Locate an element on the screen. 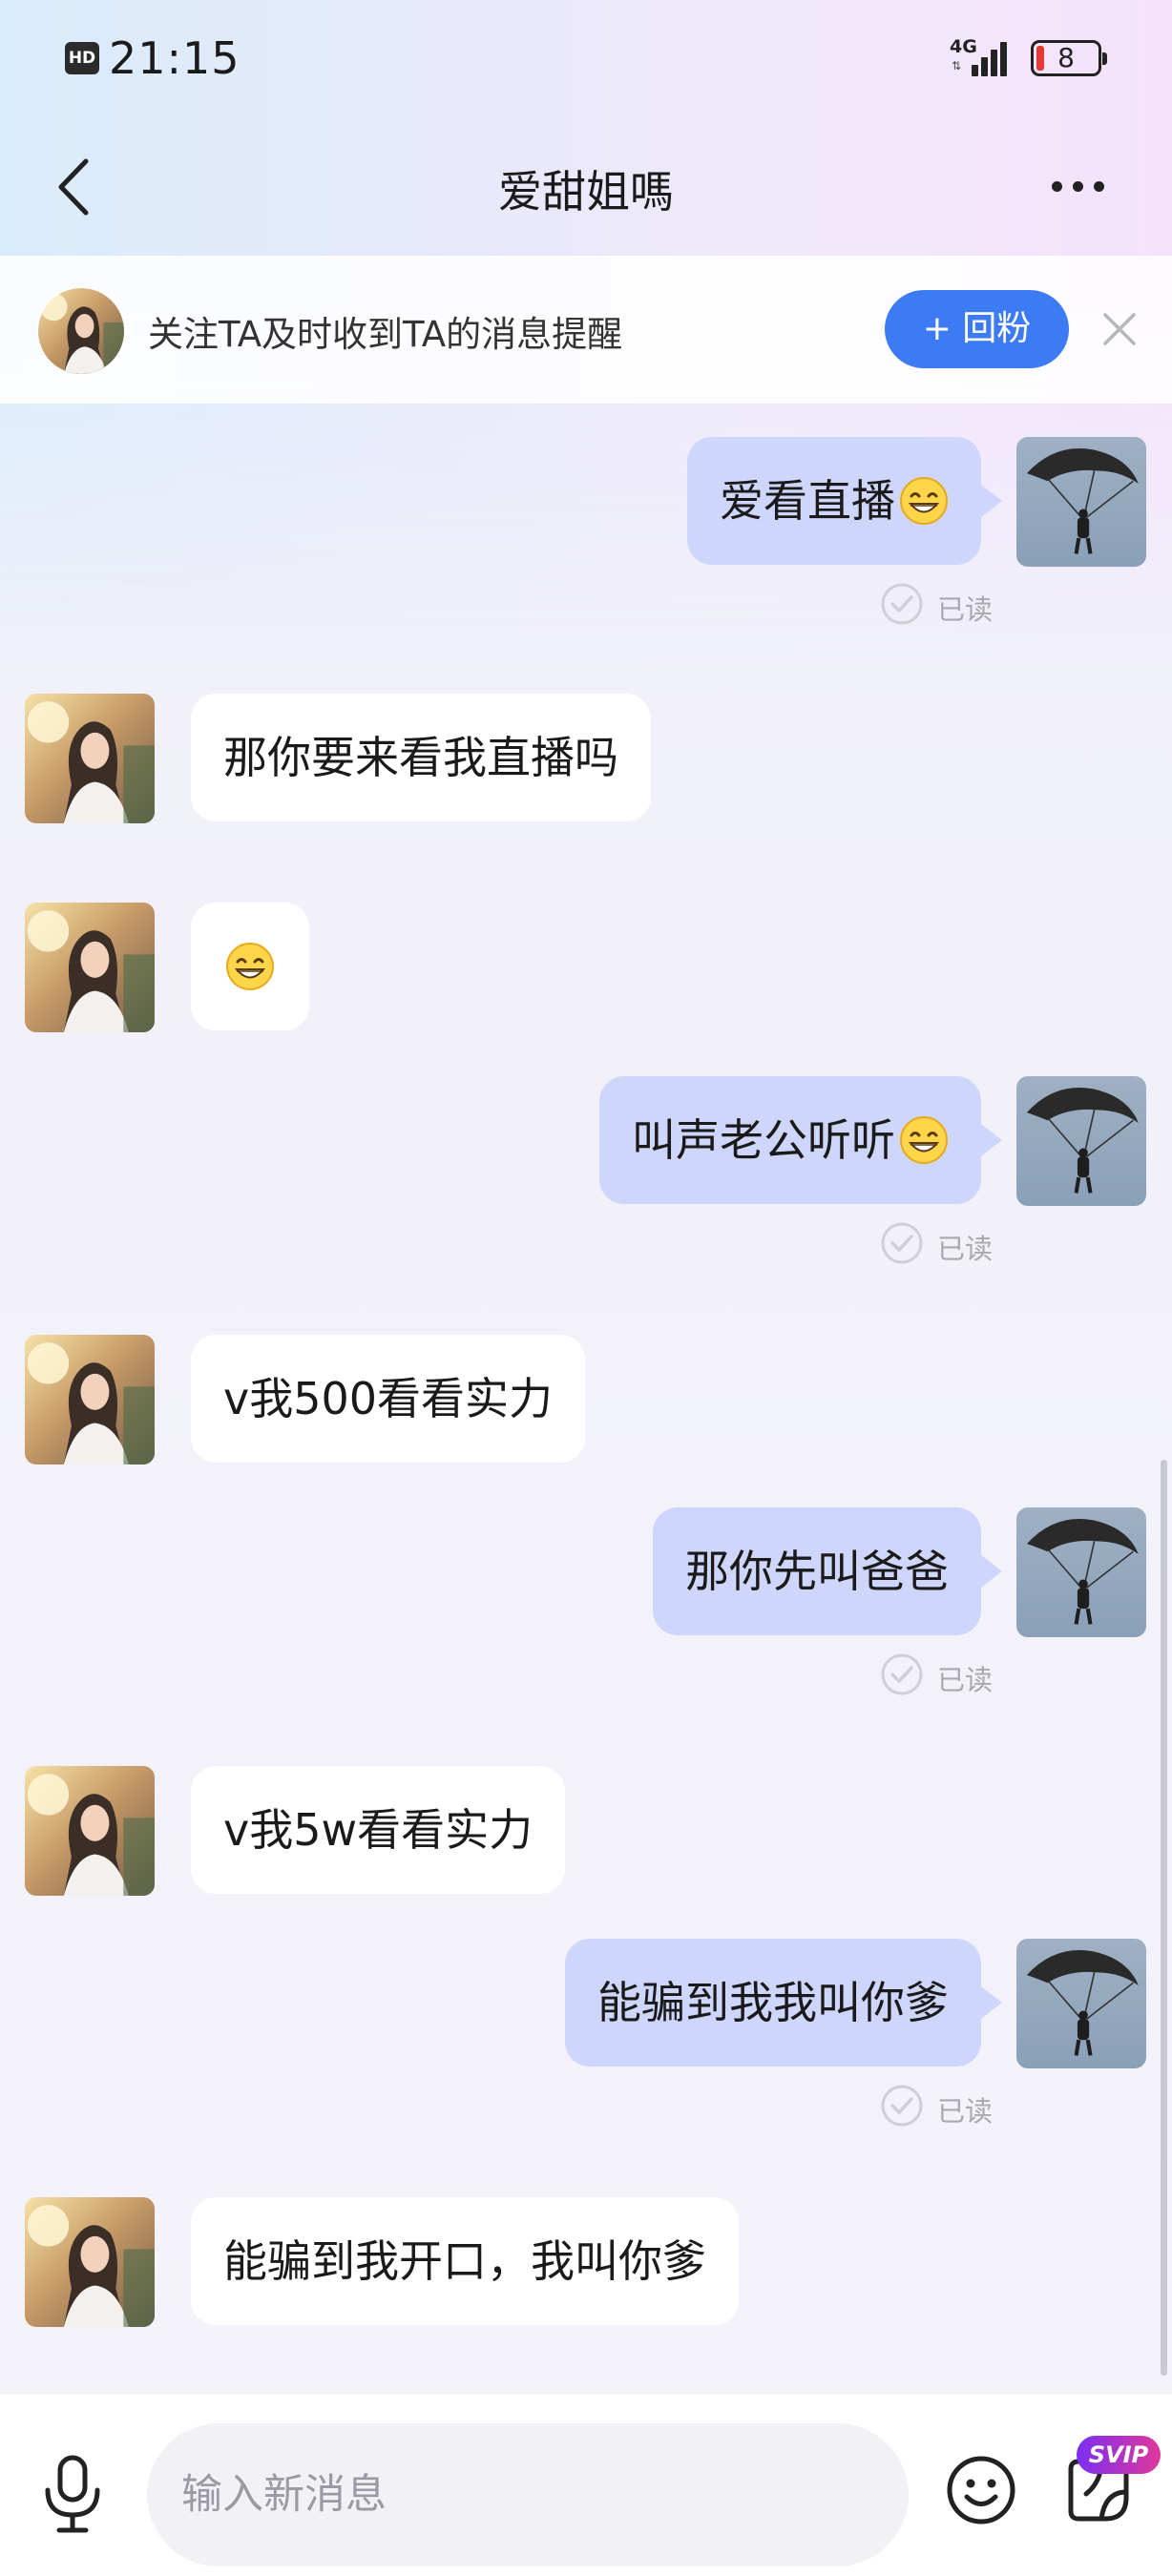 This screenshot has width=1172, height=2576. outgoing-message-bubble: 爱看直播 is located at coordinates (844, 501).